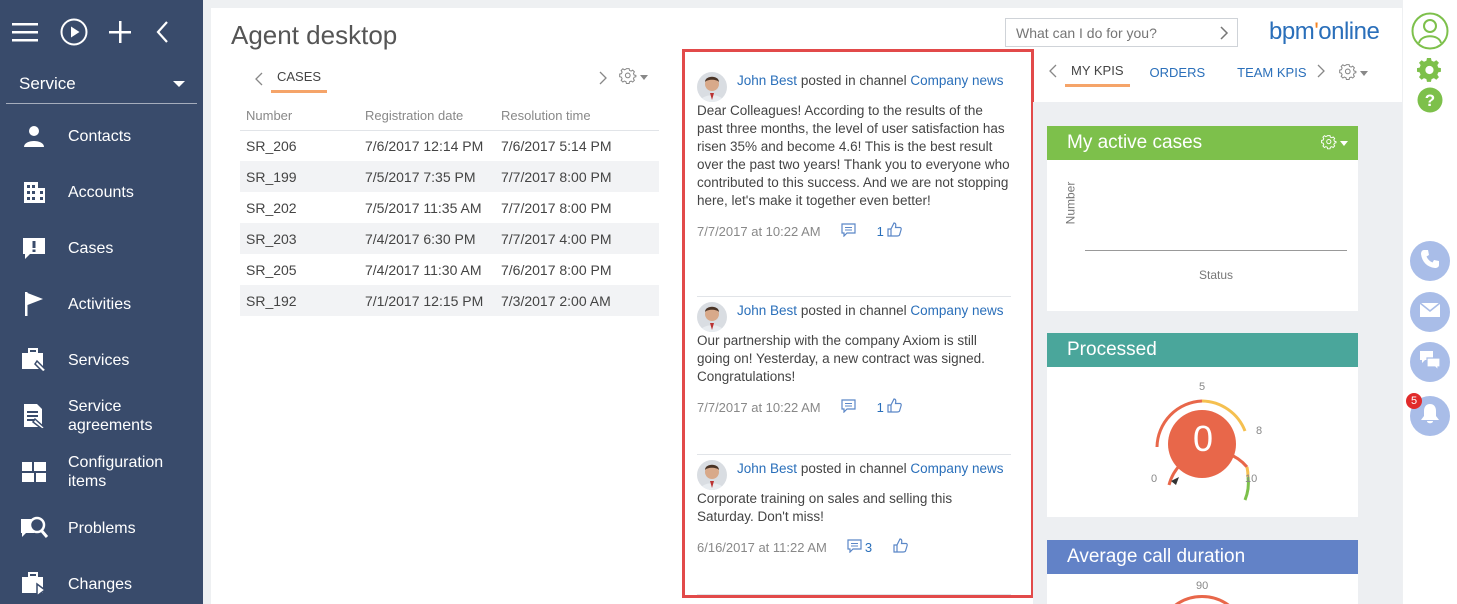 The width and height of the screenshot is (1457, 604). Describe the element at coordinates (423, 207) in the screenshot. I see `registration-date: 7/5/2017 11:35 AM` at that location.